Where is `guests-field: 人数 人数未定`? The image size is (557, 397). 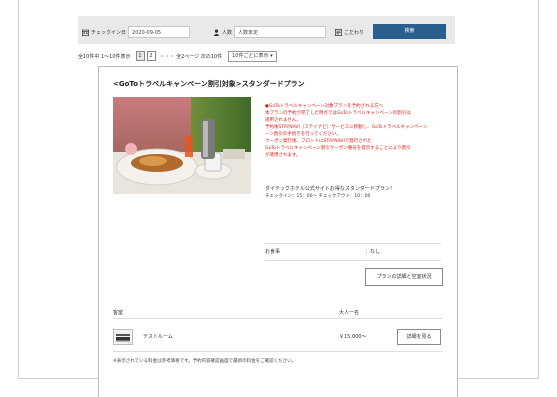
guests-field: 人数 人数未定 is located at coordinates (270, 32).